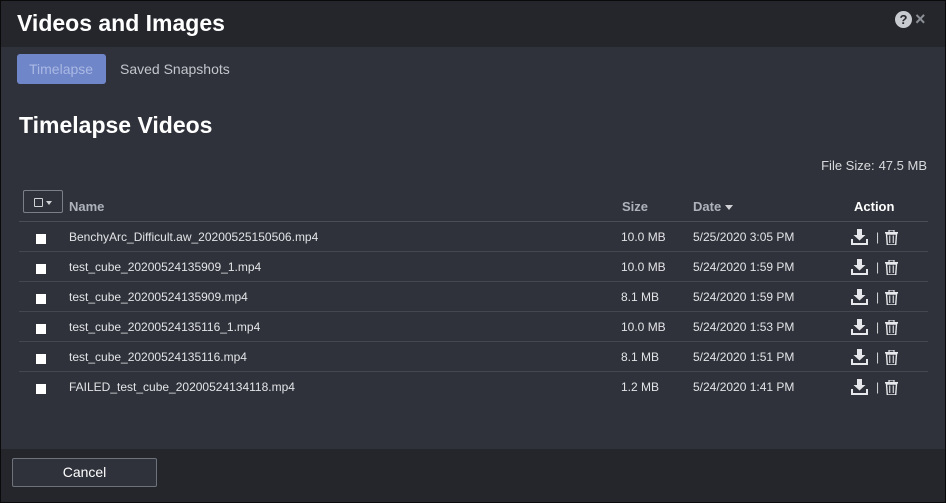 The height and width of the screenshot is (503, 946). I want to click on close-icon: ×, so click(920, 19).